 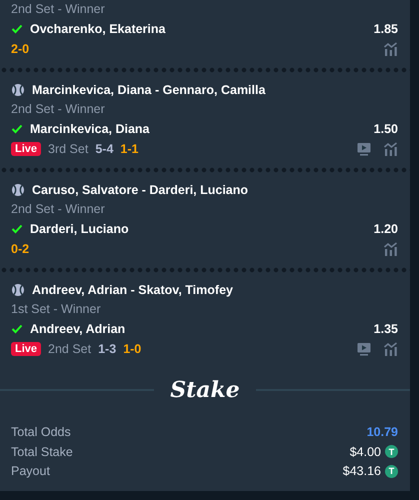 What do you see at coordinates (365, 451) in the screenshot?
I see `total-value: $4.00` at bounding box center [365, 451].